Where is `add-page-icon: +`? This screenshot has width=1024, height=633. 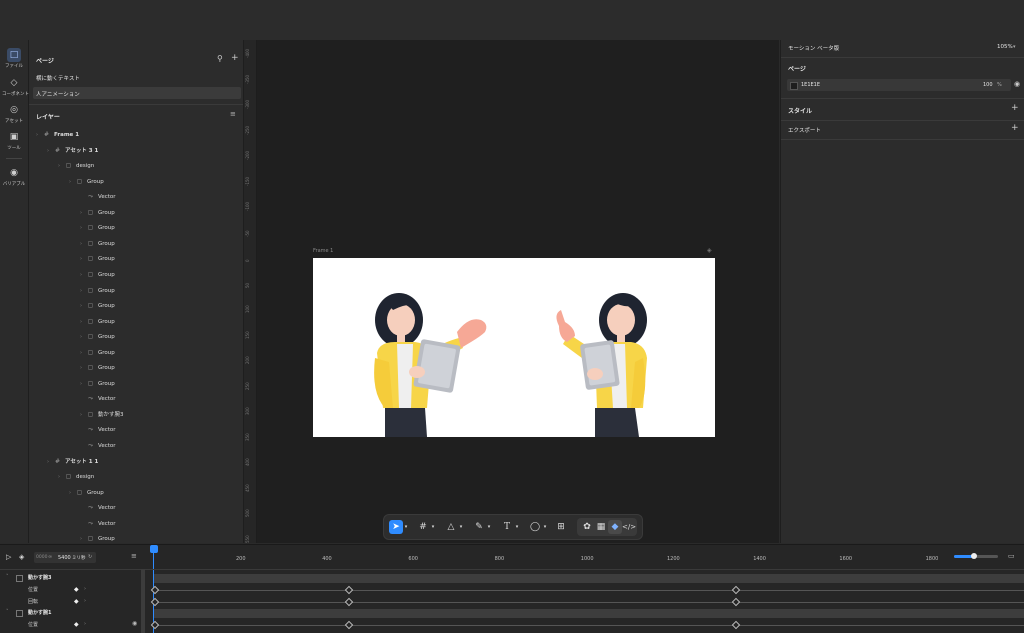 add-page-icon: + is located at coordinates (235, 58).